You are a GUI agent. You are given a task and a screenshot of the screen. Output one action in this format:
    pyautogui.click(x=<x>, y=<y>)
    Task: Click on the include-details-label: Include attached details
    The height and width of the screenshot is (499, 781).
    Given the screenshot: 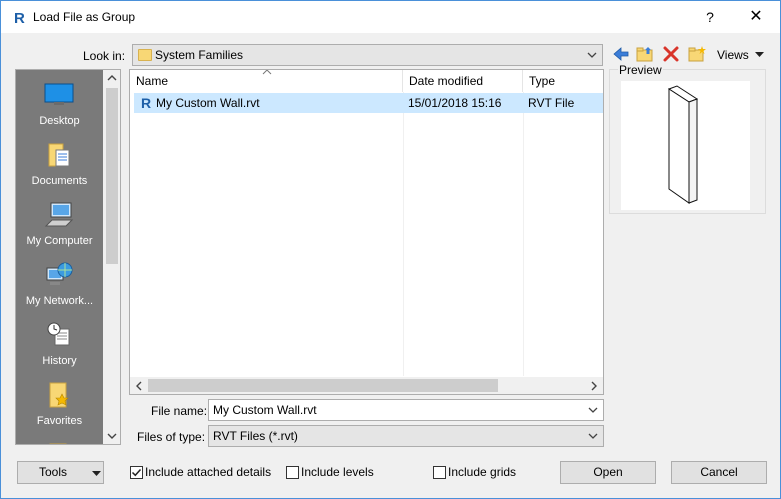 What is the action you would take?
    pyautogui.click(x=208, y=472)
    